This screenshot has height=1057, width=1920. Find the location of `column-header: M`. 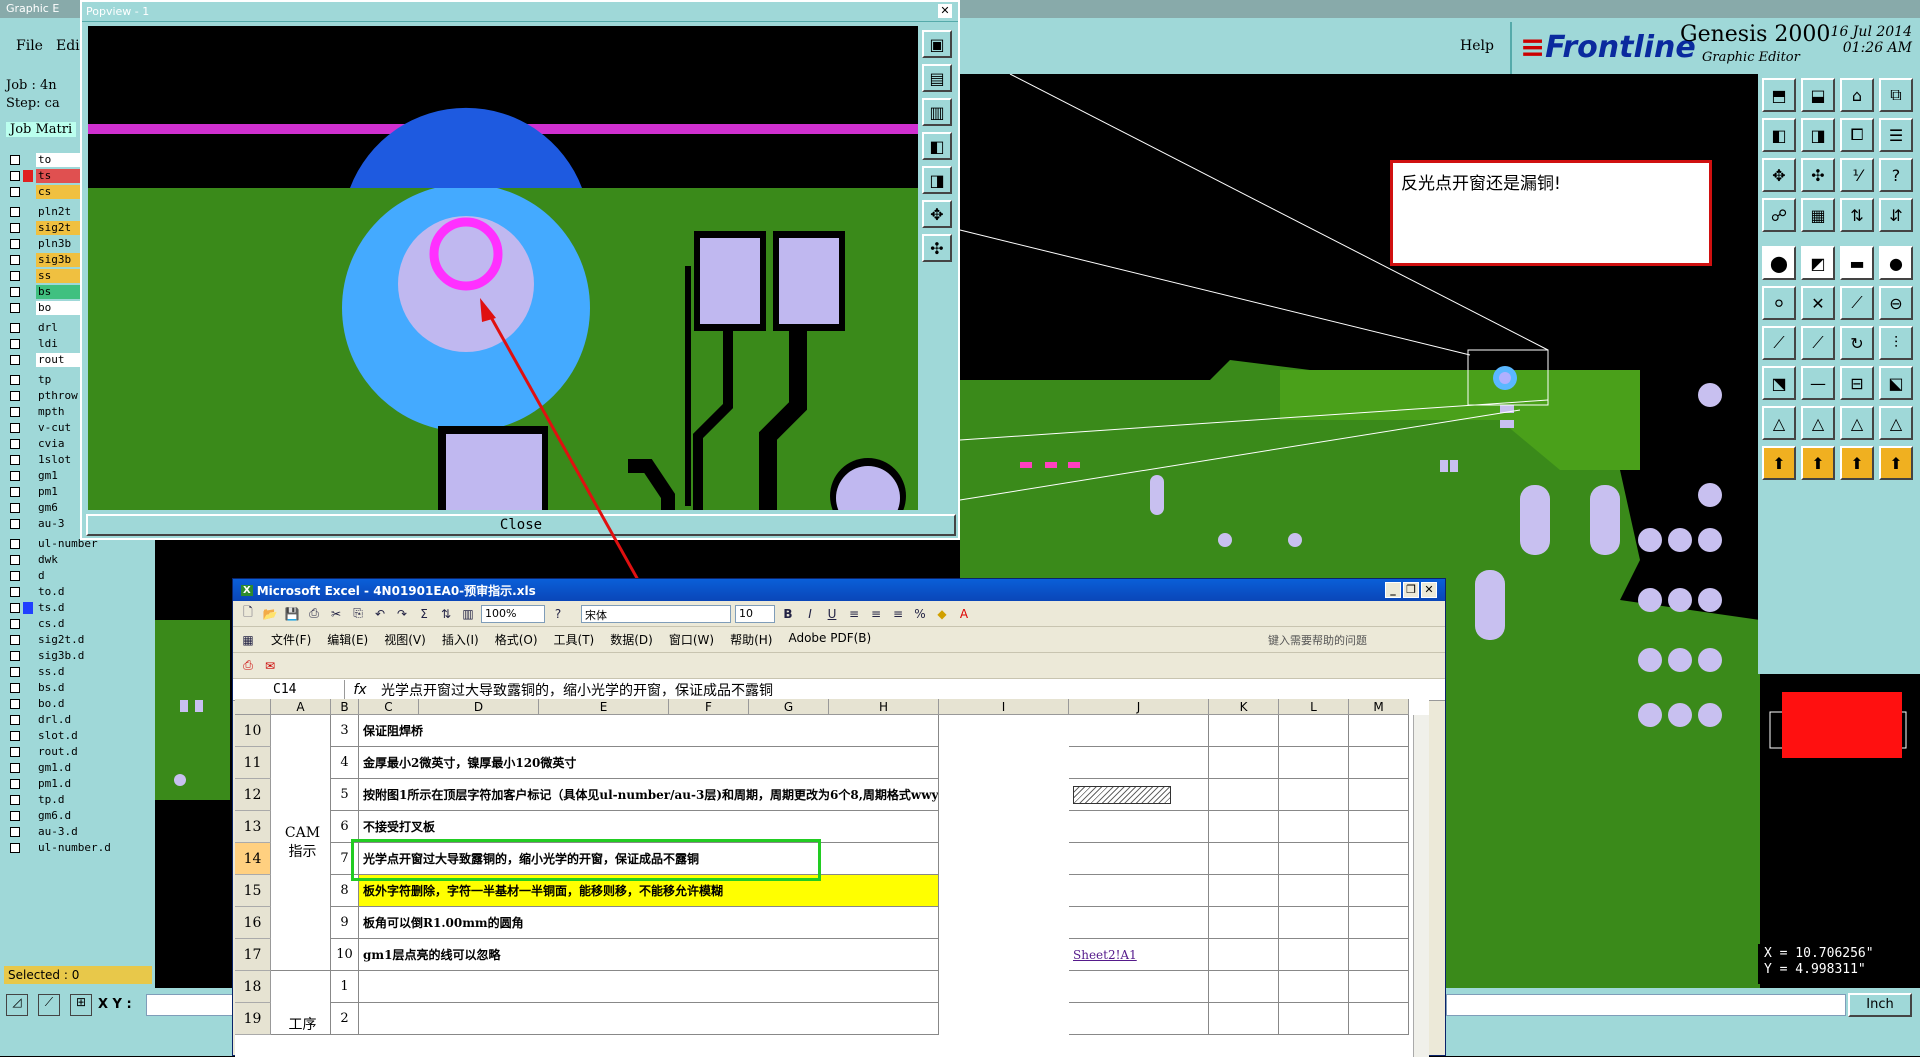

column-header: M is located at coordinates (1379, 707).